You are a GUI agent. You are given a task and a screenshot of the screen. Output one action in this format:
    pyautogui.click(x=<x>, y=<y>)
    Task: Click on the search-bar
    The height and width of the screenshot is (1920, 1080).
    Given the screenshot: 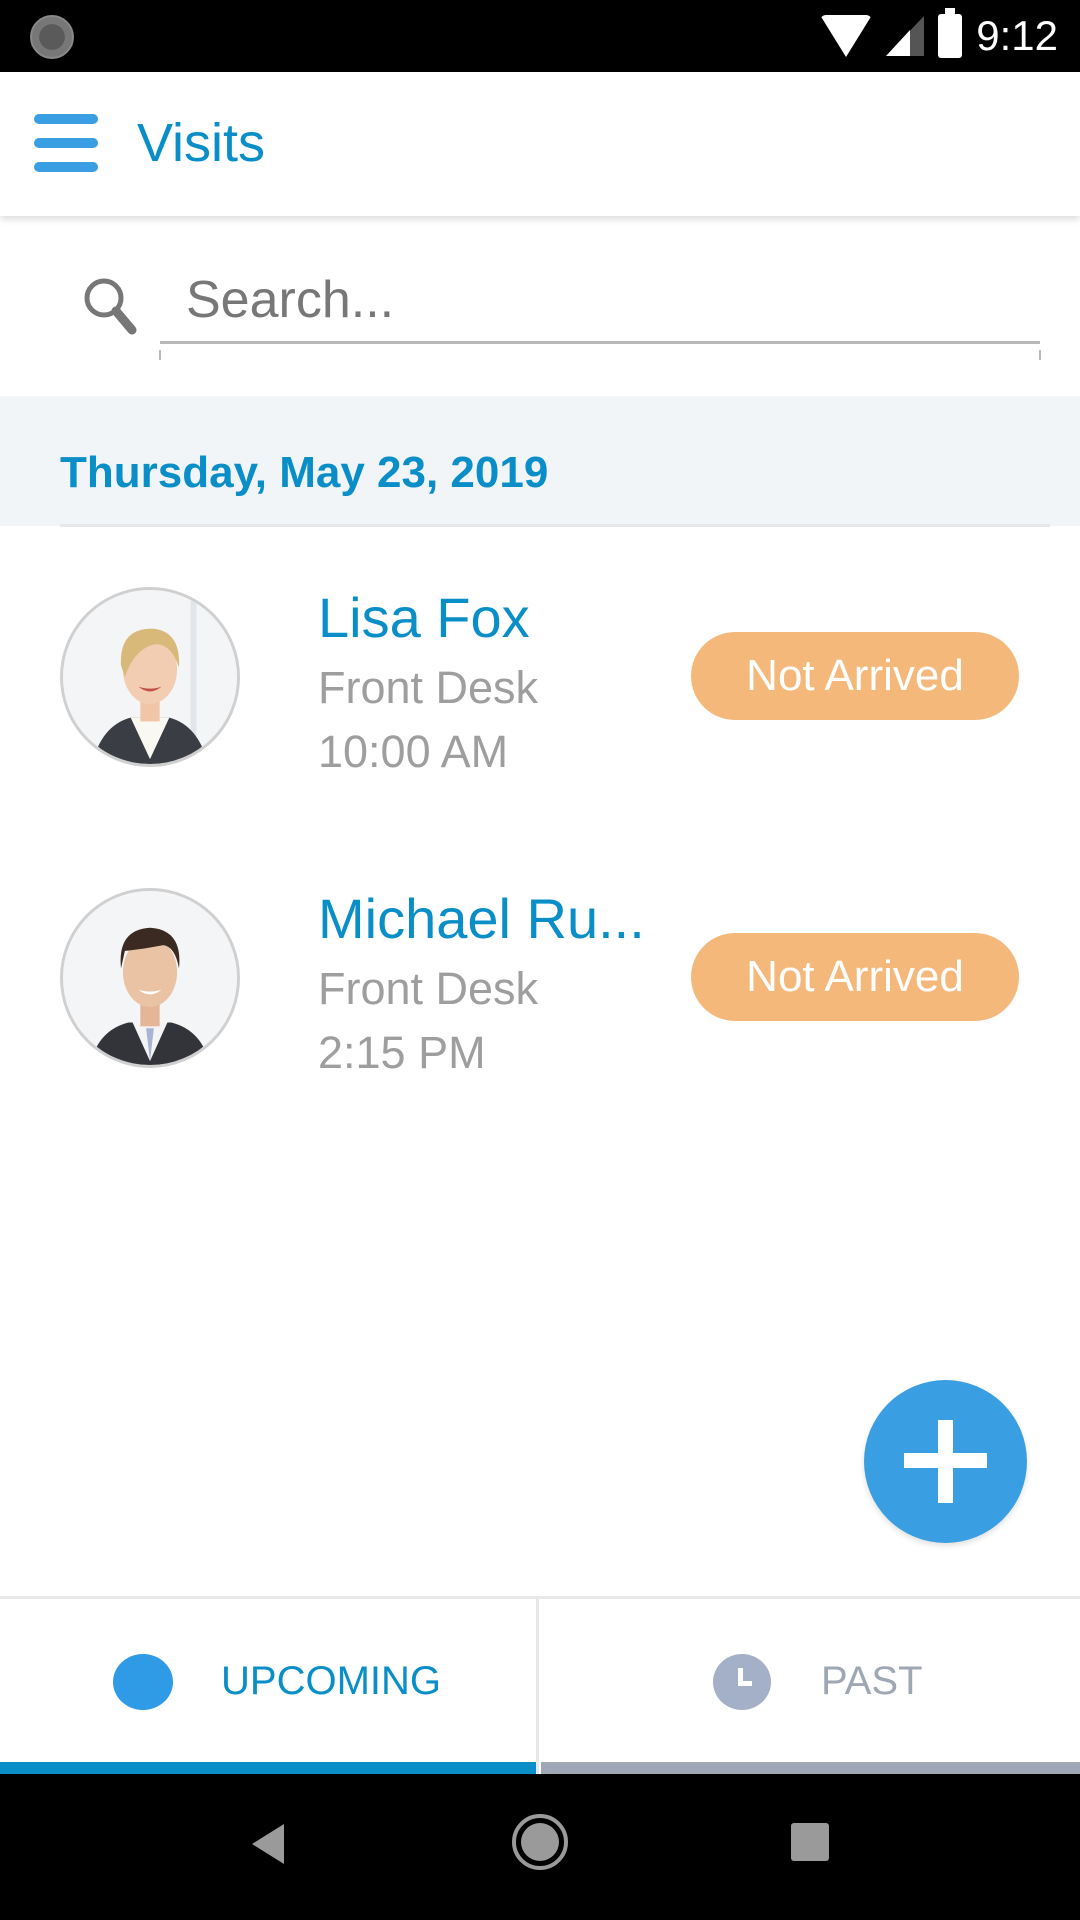 What is the action you would take?
    pyautogui.click(x=540, y=306)
    